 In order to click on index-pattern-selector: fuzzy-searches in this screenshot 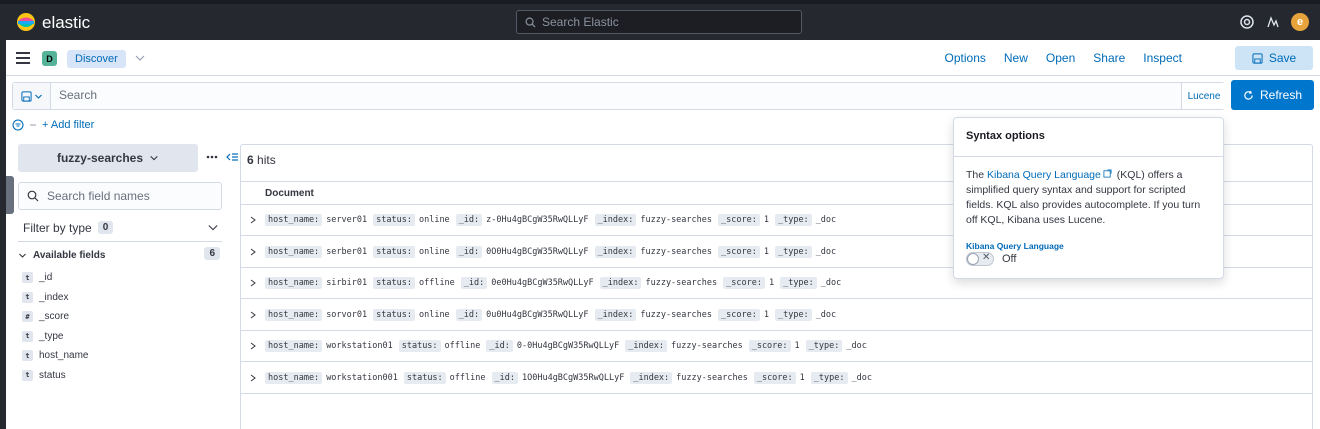, I will do `click(108, 158)`.